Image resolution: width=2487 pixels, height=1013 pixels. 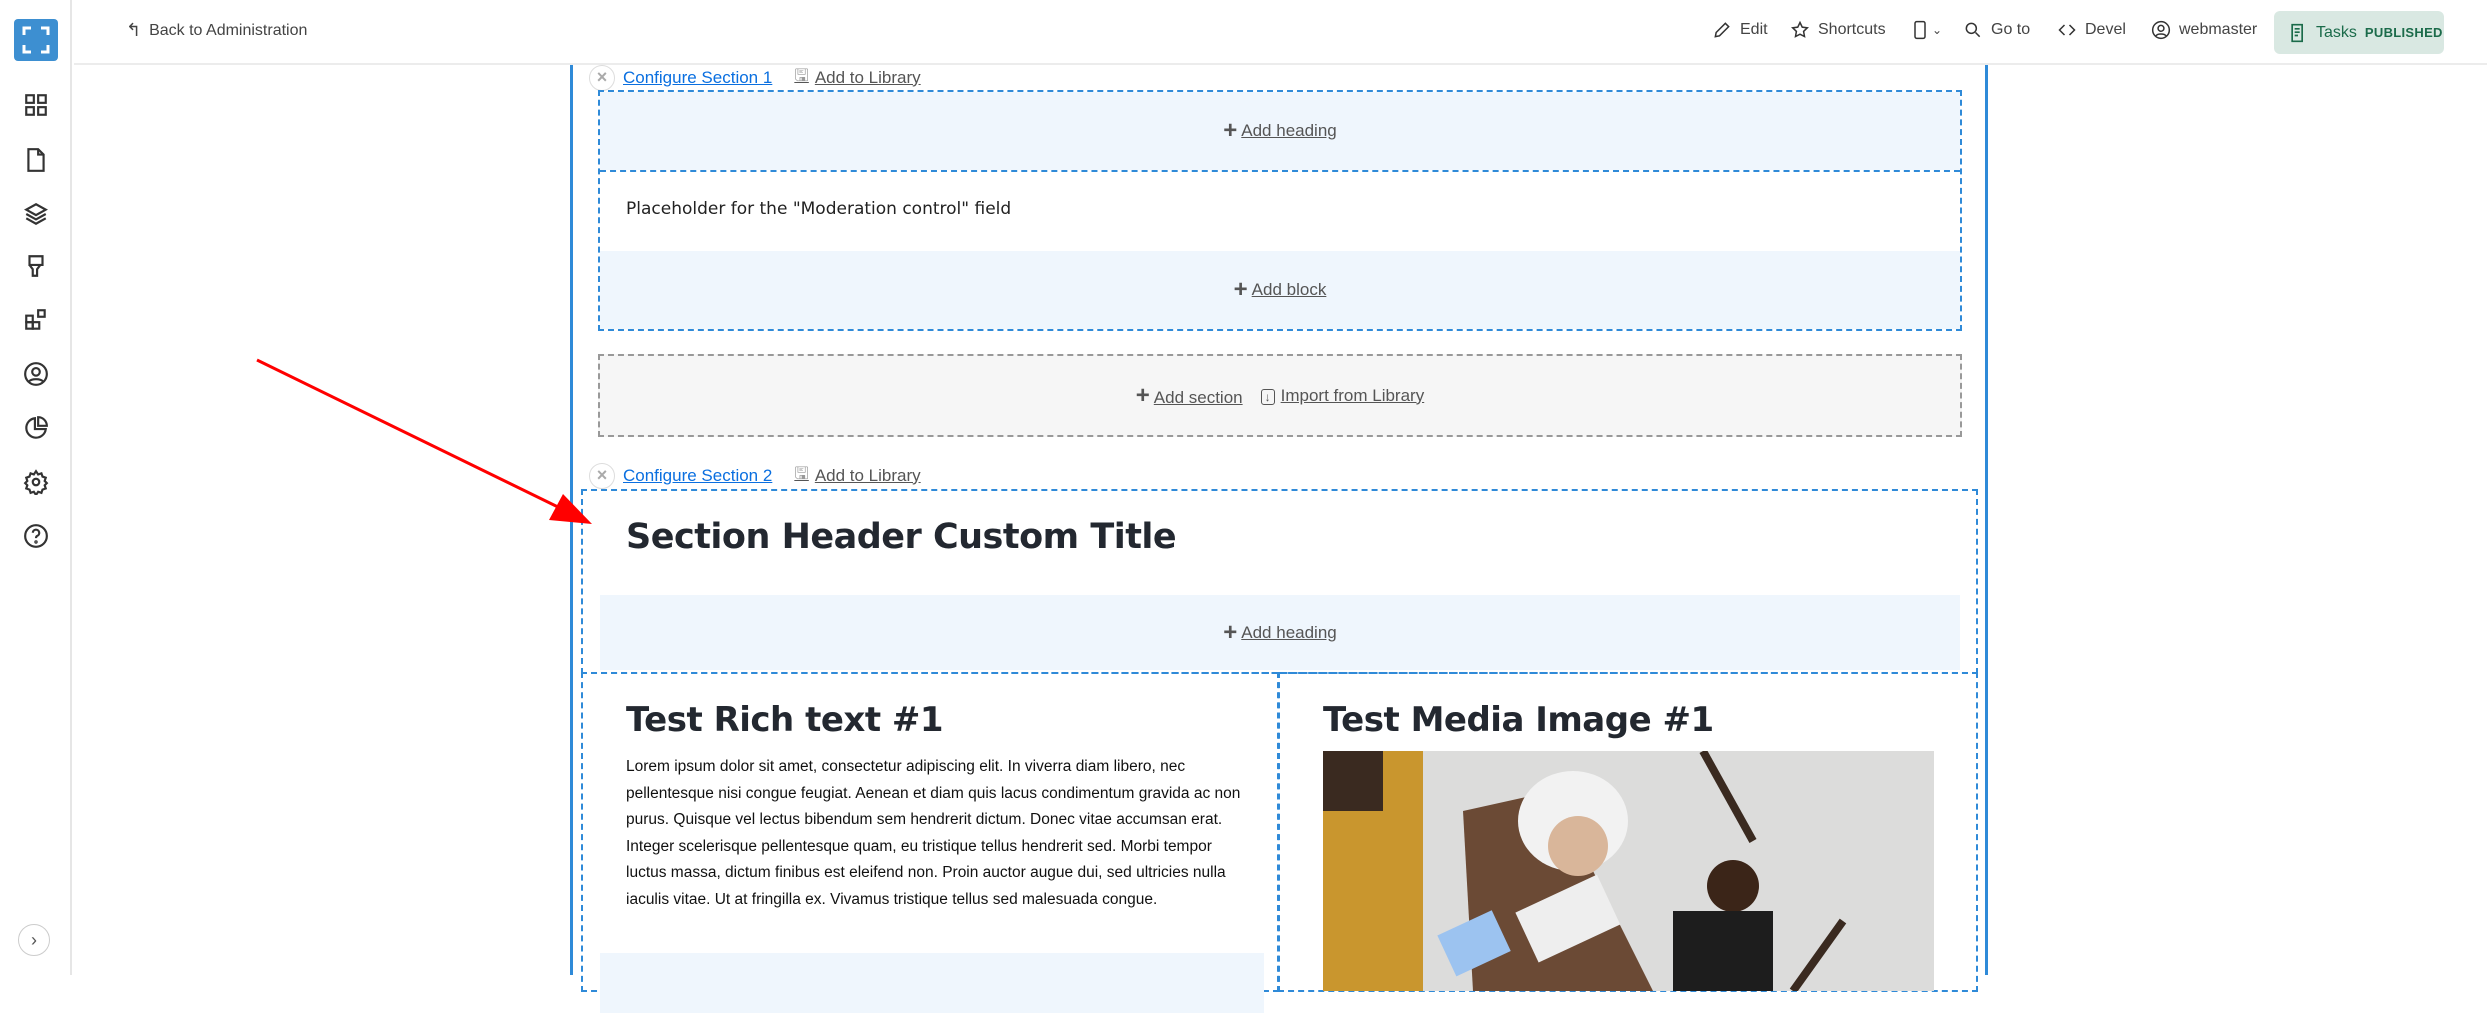 What do you see at coordinates (1986, 520) in the screenshot?
I see `layout-frame-right` at bounding box center [1986, 520].